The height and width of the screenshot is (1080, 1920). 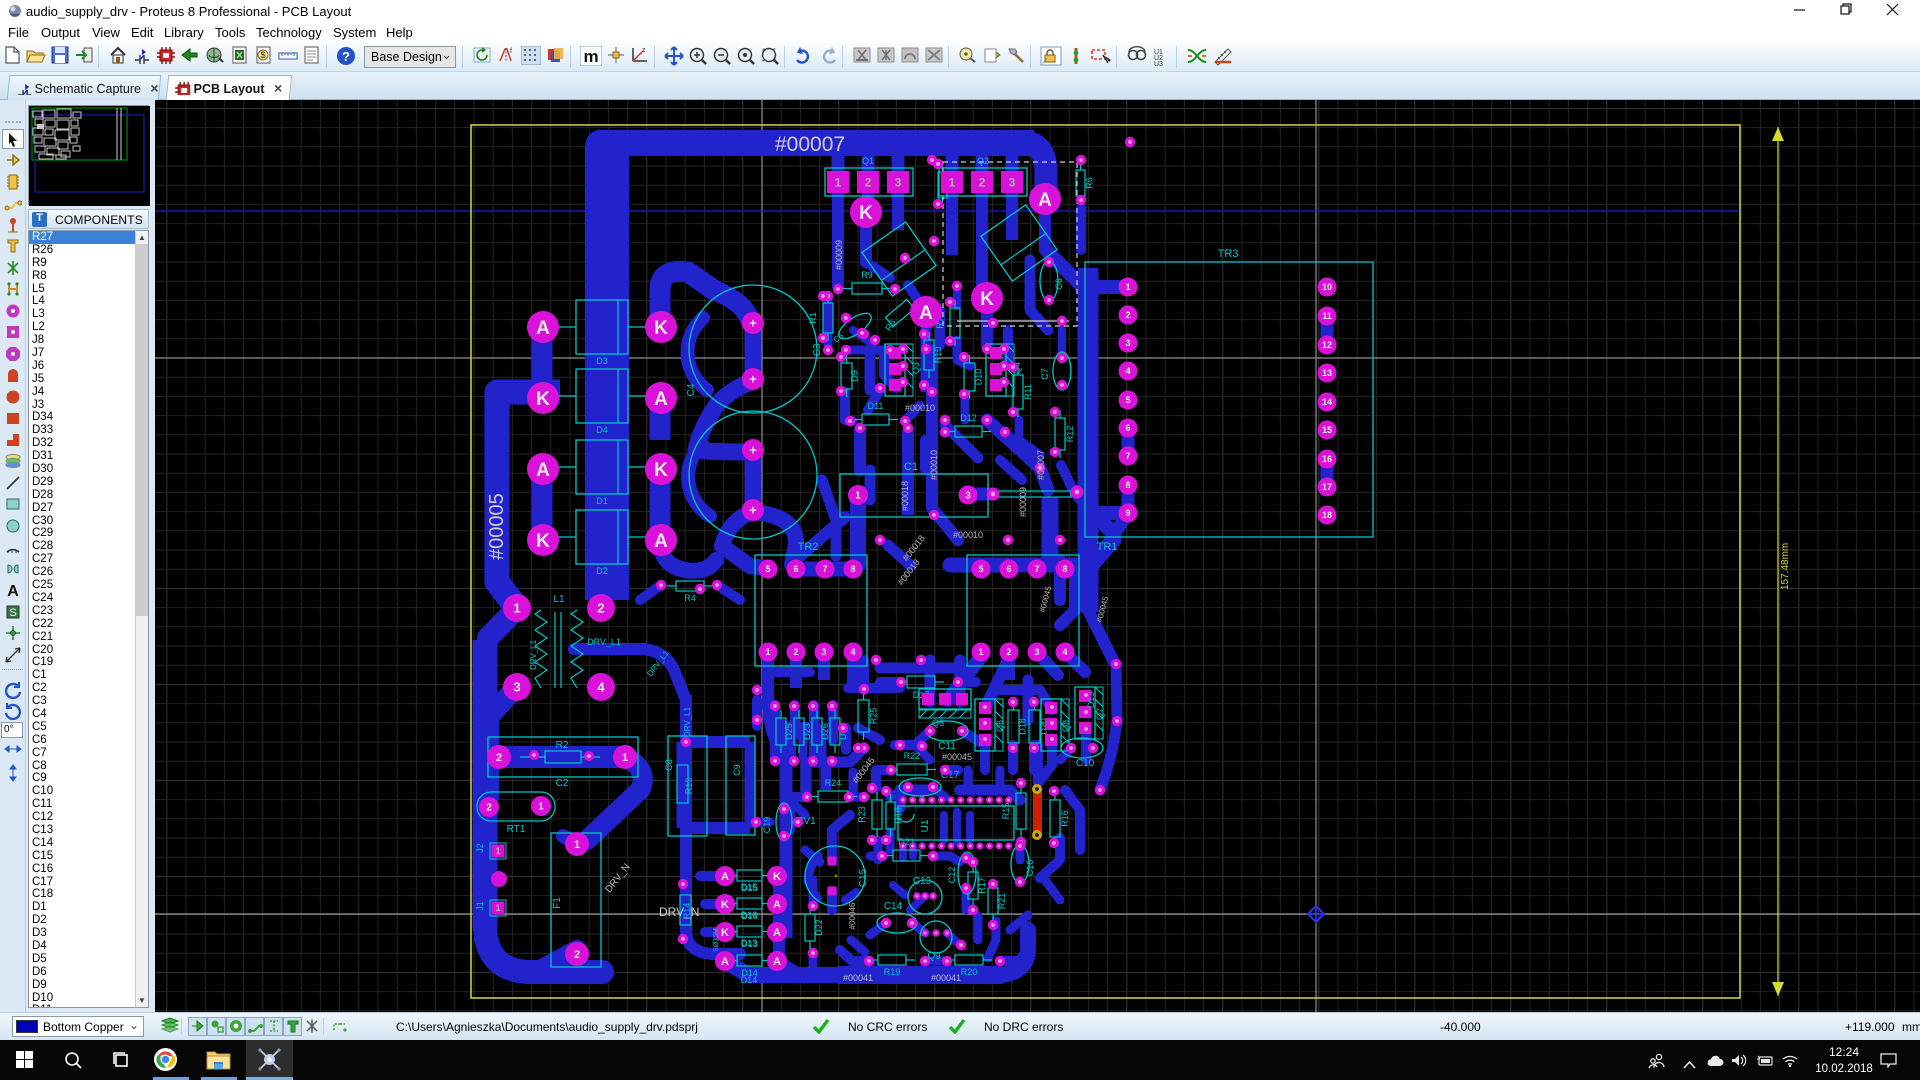 What do you see at coordinates (1228, 254) in the screenshot?
I see `svg-text: TR3` at bounding box center [1228, 254].